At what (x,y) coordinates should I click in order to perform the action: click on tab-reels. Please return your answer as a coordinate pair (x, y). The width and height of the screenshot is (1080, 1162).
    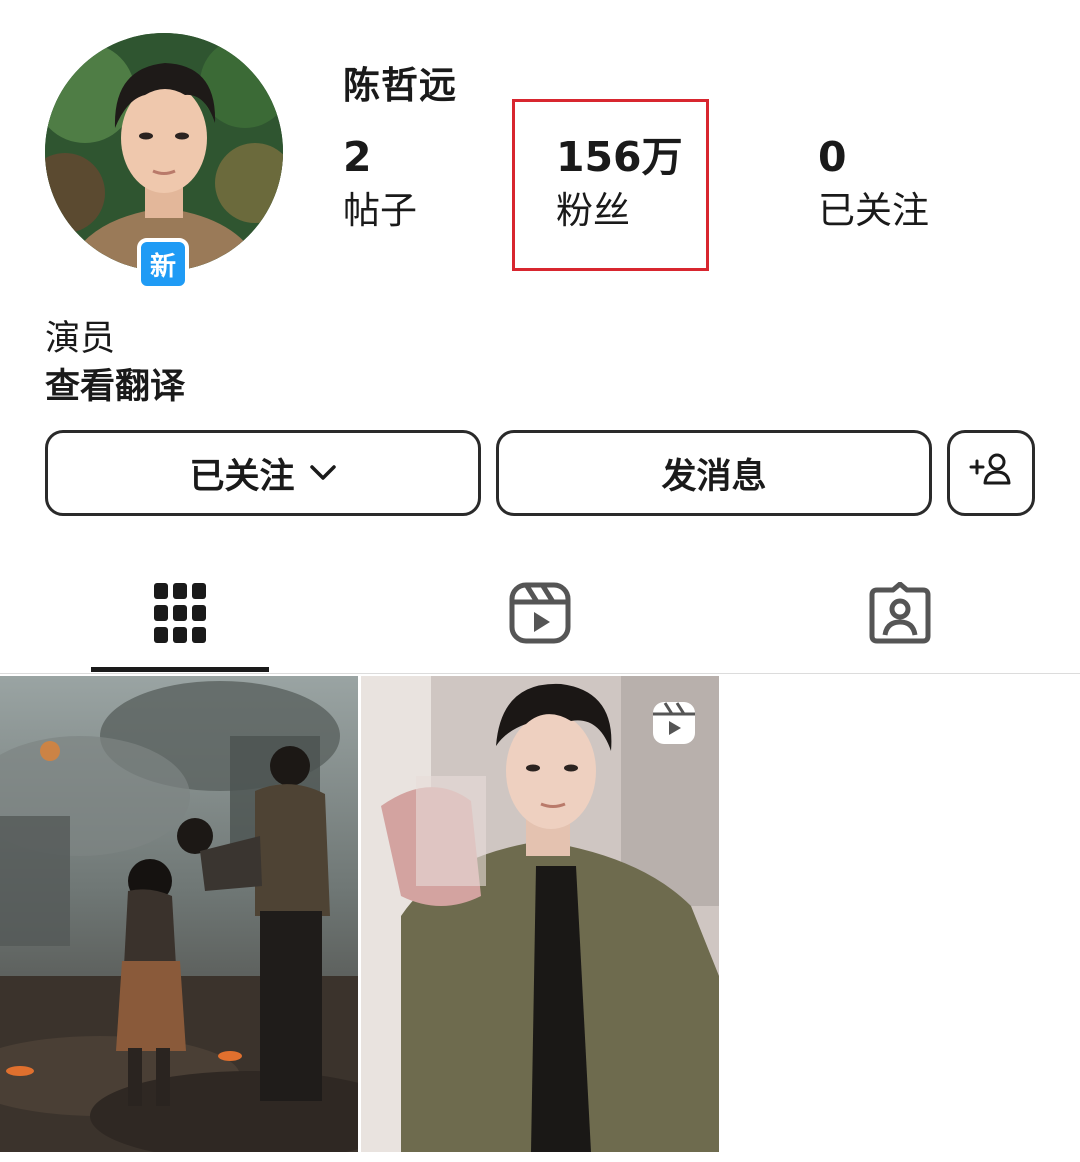
    Looking at the image, I should click on (540, 615).